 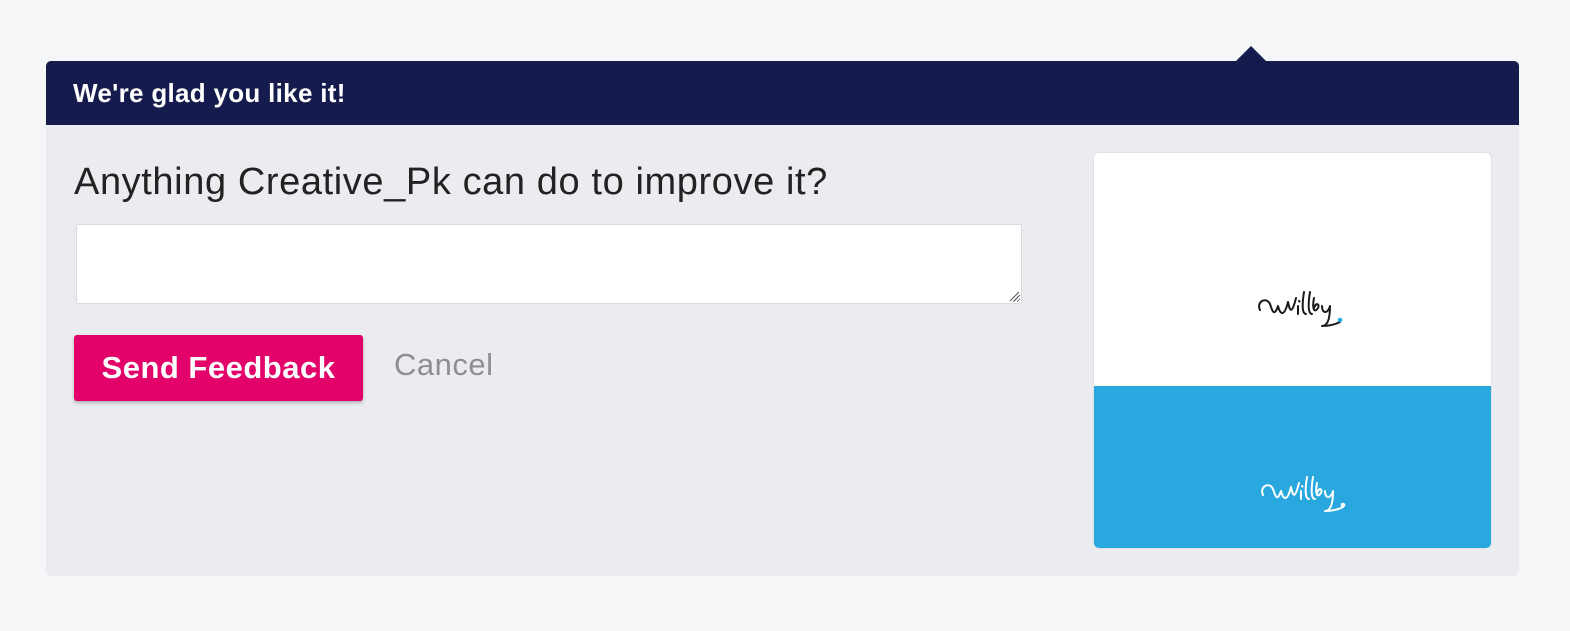 What do you see at coordinates (218, 368) in the screenshot?
I see `send-feedback-button: Send Feedback` at bounding box center [218, 368].